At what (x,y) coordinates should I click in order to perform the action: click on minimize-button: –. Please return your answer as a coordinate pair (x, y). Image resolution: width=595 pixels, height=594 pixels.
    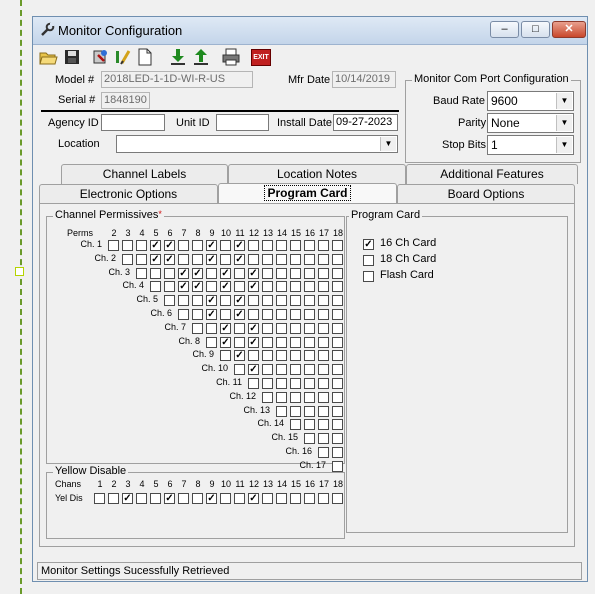
    Looking at the image, I should click on (504, 29).